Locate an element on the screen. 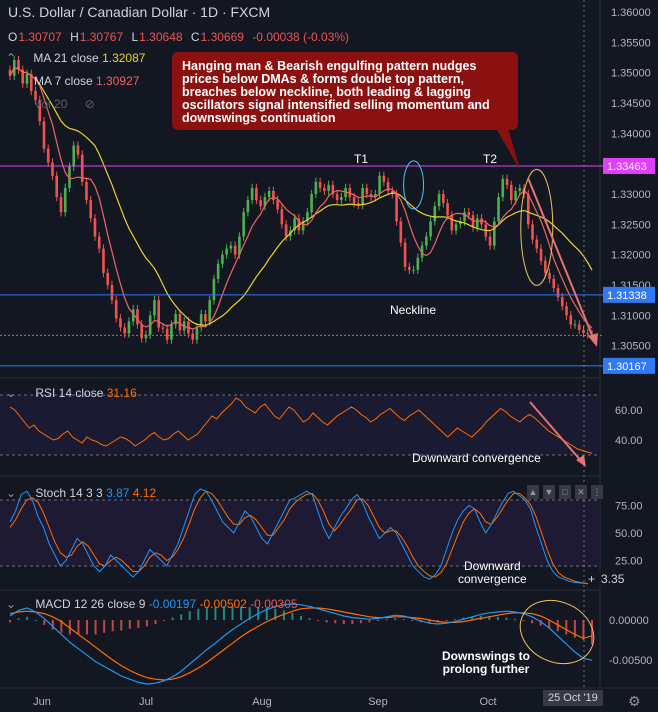 Image resolution: width=658 pixels, height=712 pixels. annotation-pointer is located at coordinates (508, 149).